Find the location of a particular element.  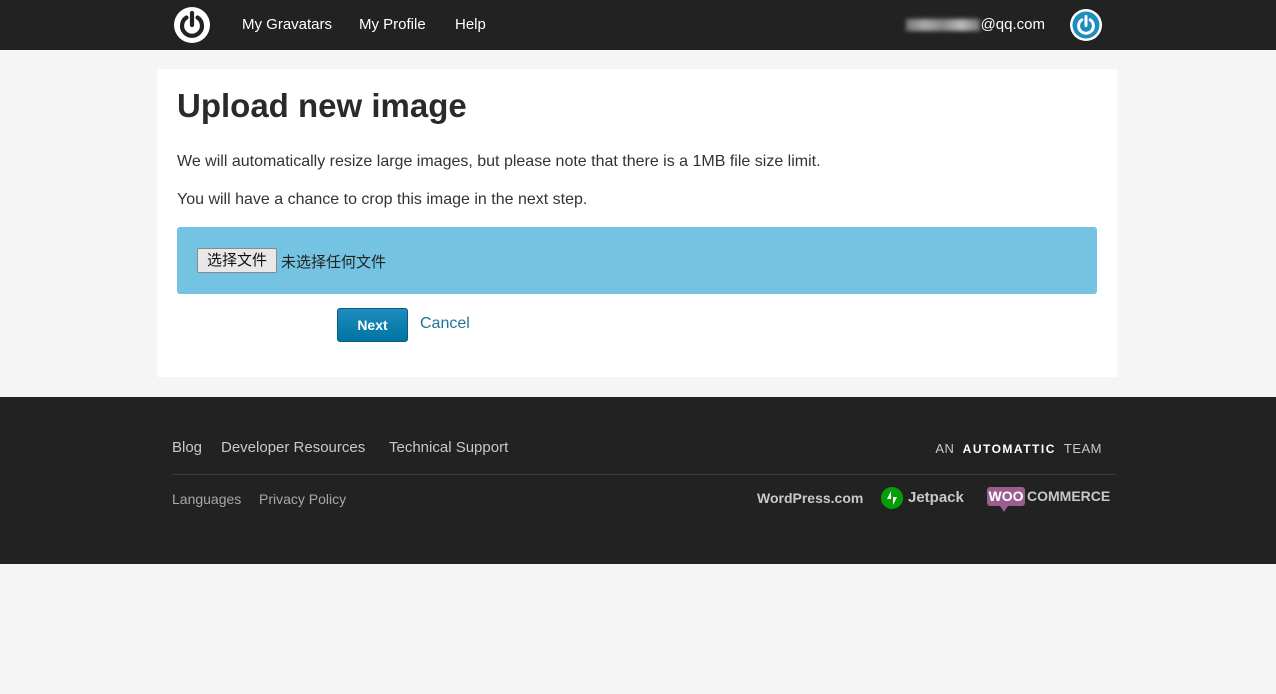

automattic-team-link: AN AUTOMATTIC TEAM is located at coordinates (1018, 448).